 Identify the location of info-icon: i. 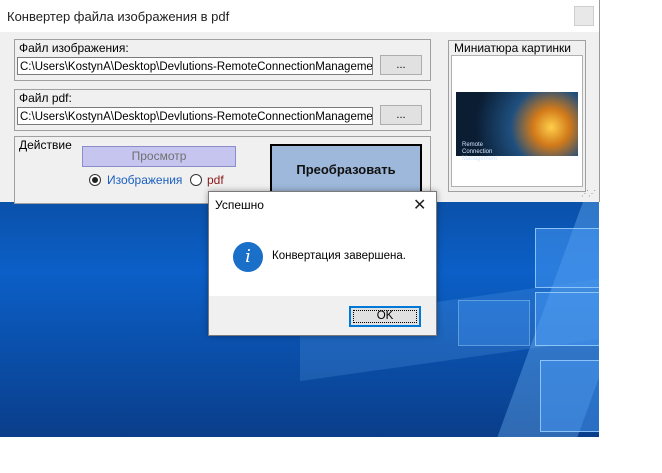
(248, 257).